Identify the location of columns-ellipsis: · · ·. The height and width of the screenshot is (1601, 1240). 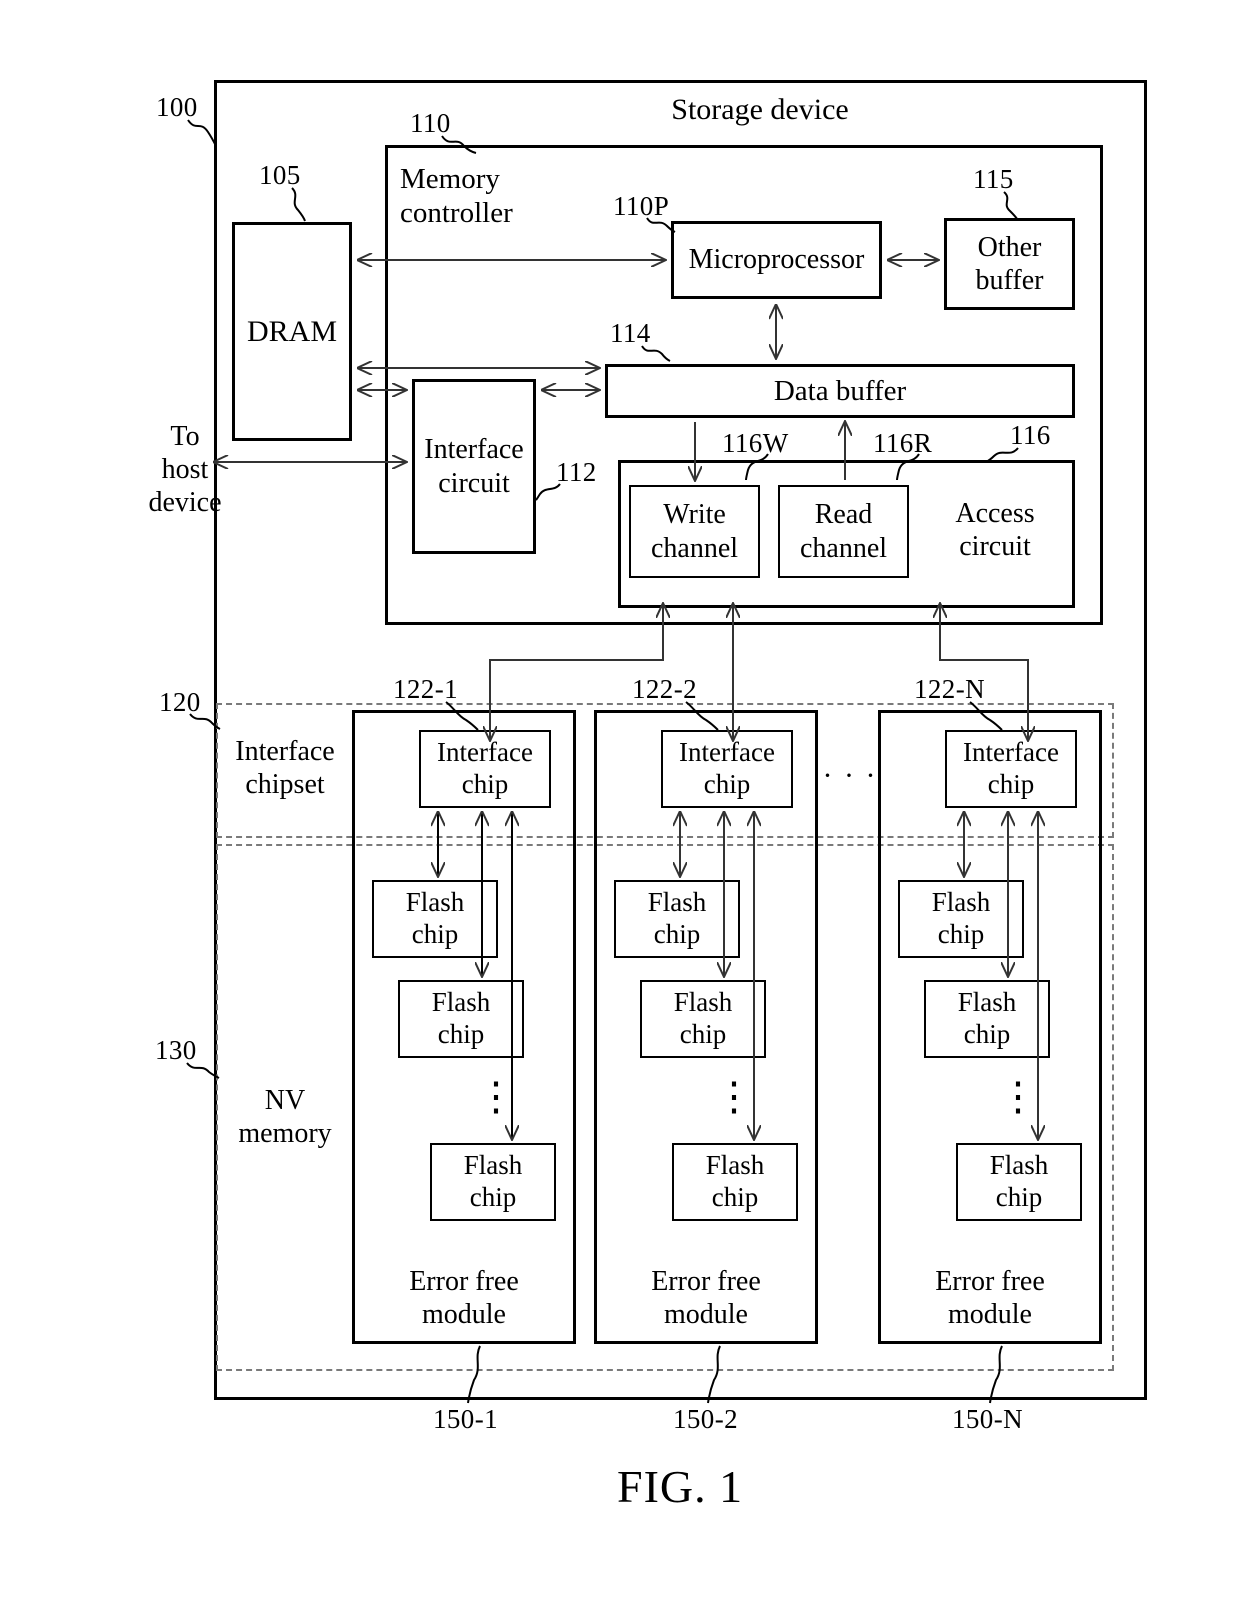
(850, 775).